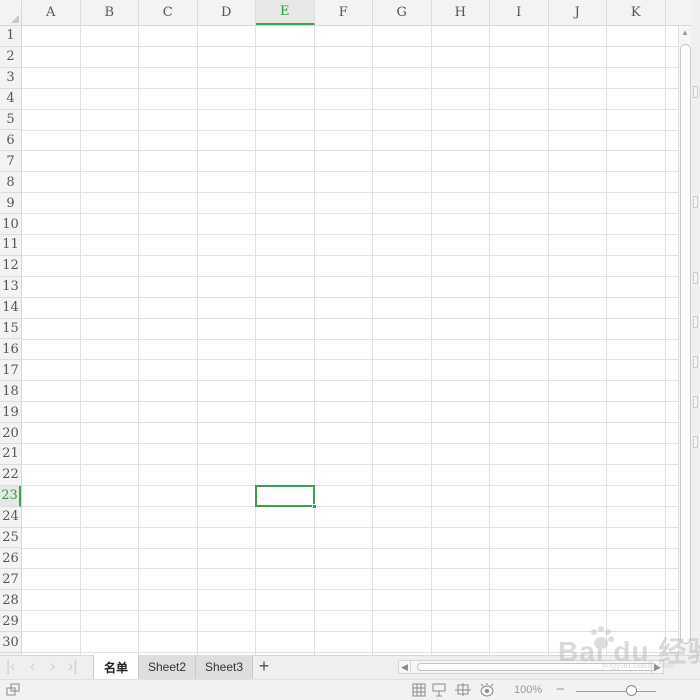  I want to click on scroll-up-icon: ▲, so click(685, 32).